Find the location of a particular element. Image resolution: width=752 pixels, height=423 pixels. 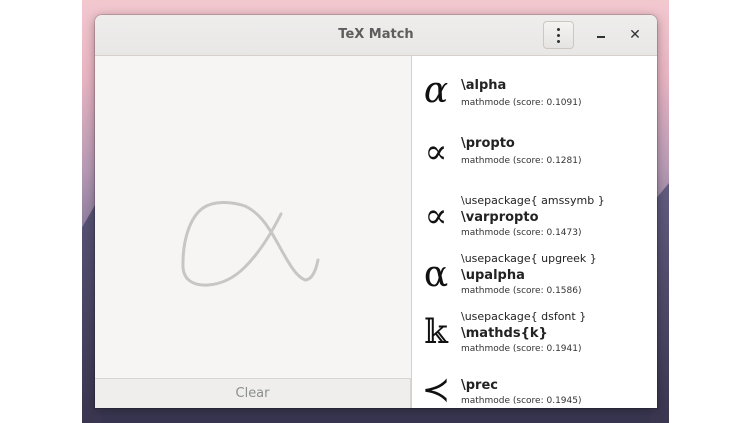

result-package: \usepackage{ dsfont } is located at coordinates (524, 316).